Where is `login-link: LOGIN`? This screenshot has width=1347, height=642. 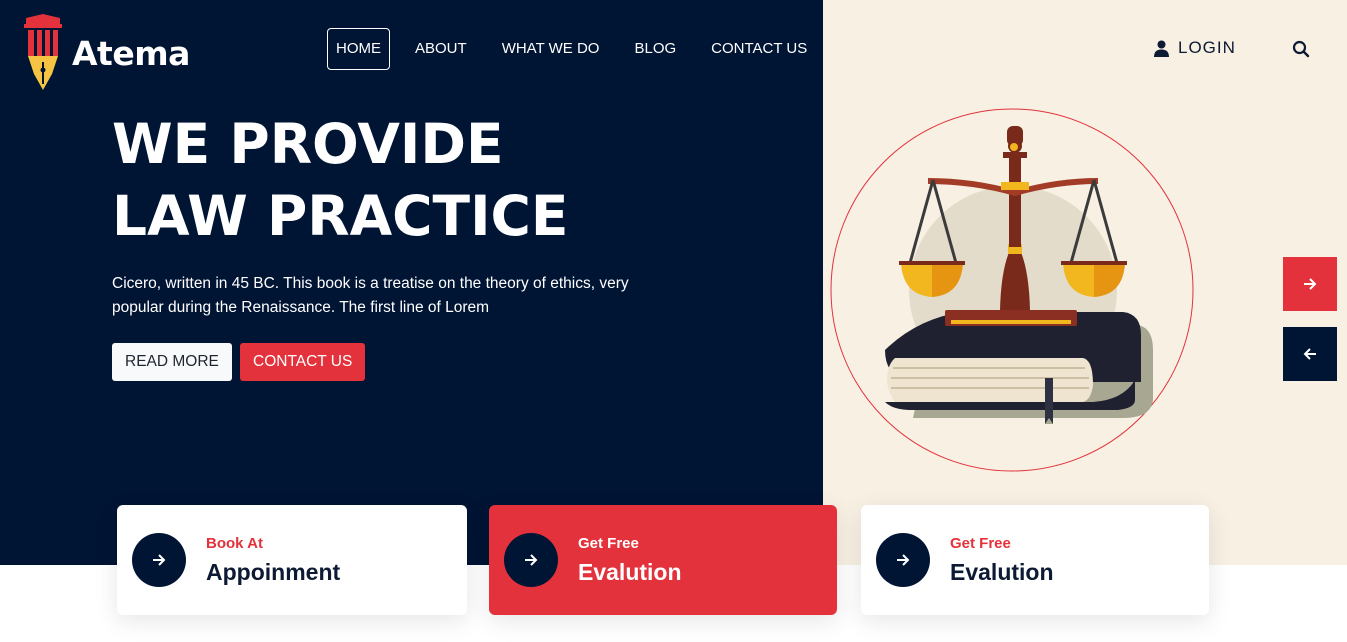
login-link: LOGIN is located at coordinates (1195, 48).